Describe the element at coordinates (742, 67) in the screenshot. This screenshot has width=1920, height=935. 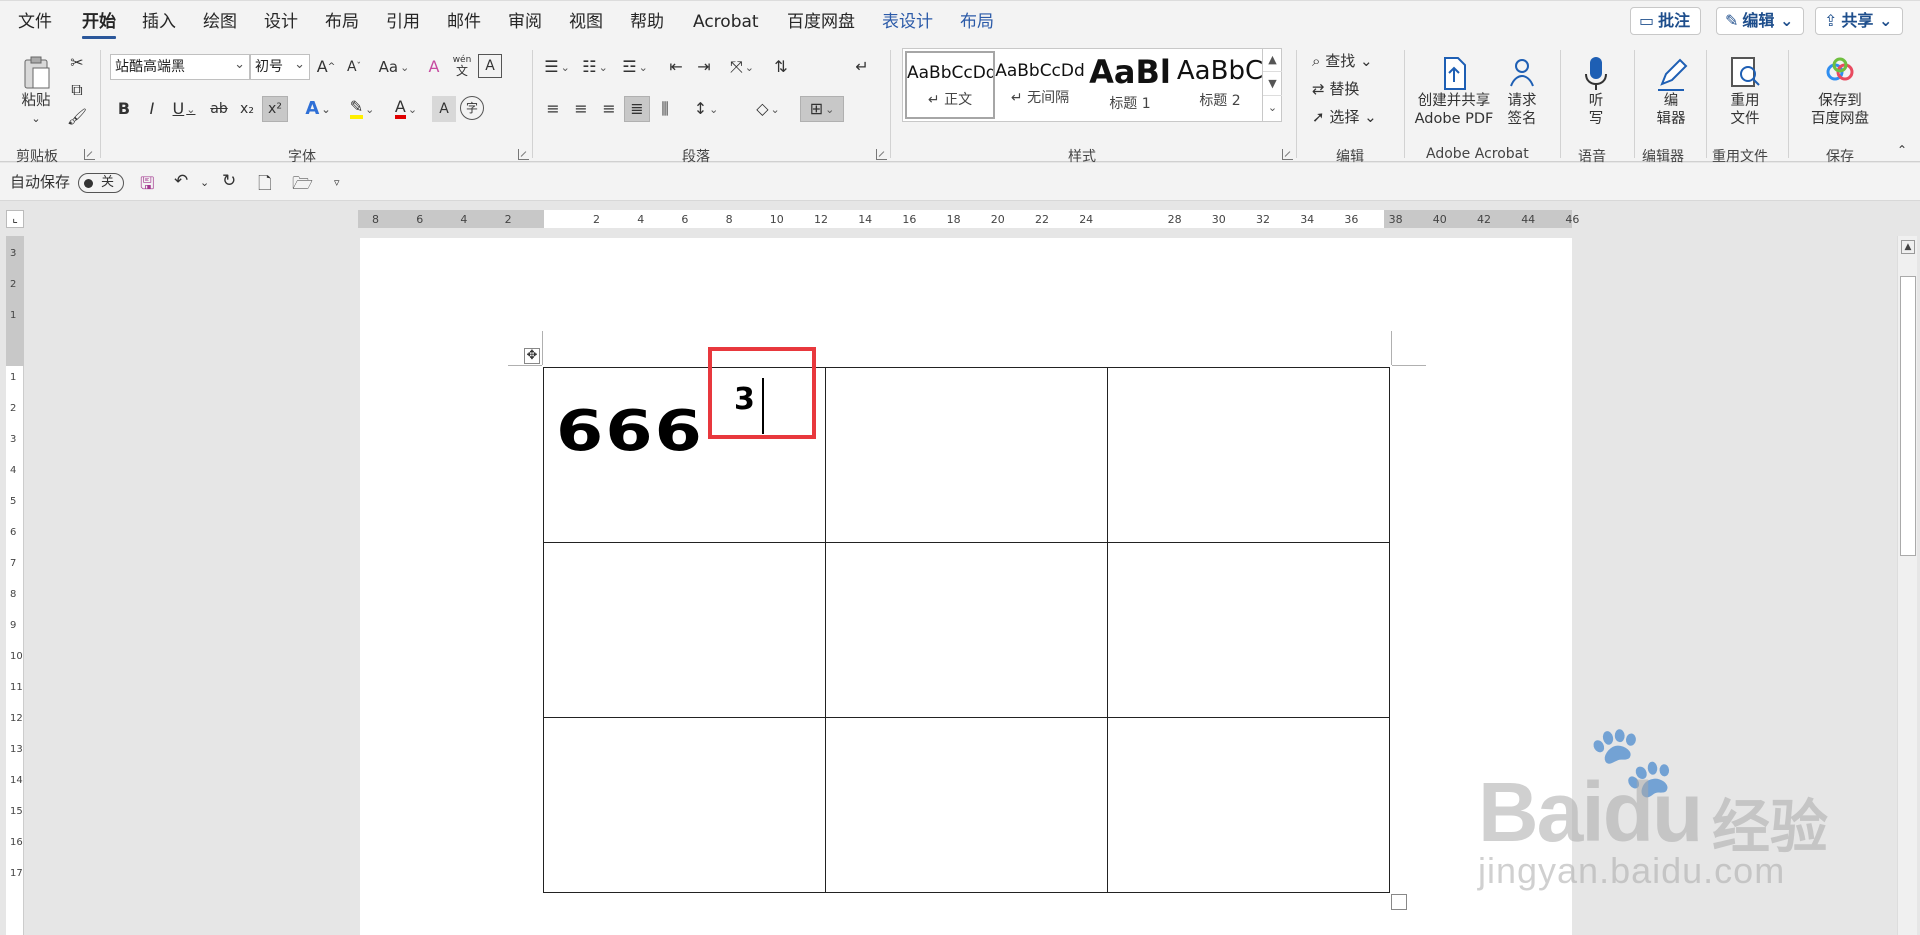
I see `chinese-layout-icon: ⤧` at that location.